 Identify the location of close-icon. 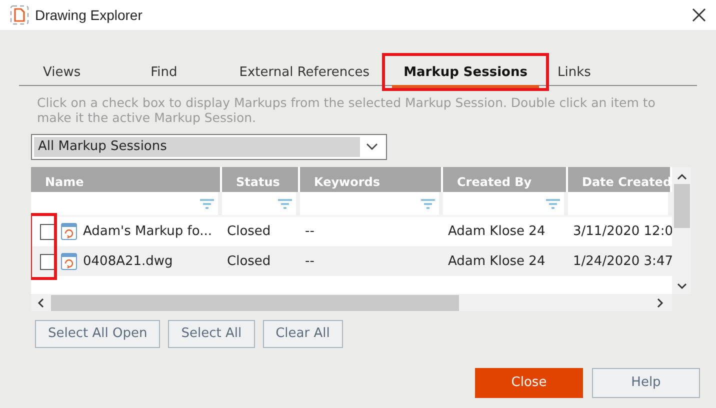
(699, 15).